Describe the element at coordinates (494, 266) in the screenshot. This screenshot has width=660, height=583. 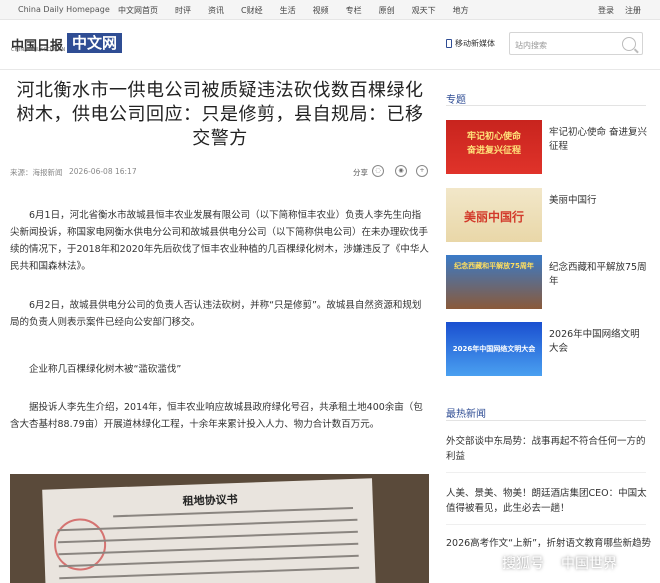
I see `topic-thumbnail-caption: 纪念西藏和平解放75周年` at that location.